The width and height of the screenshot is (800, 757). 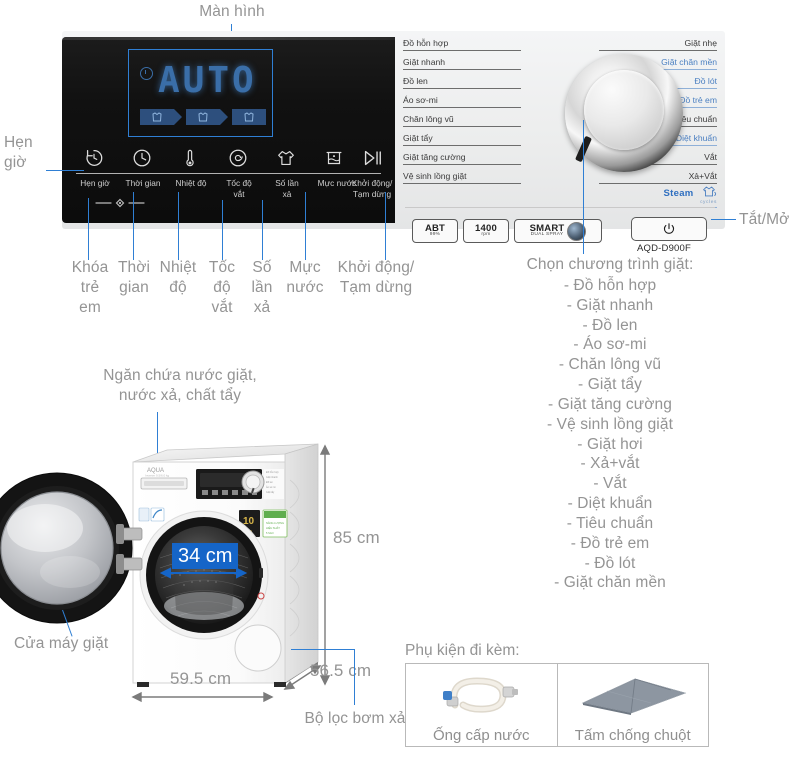 I want to click on callout-temperature: Nhiệt độ, so click(x=178, y=277).